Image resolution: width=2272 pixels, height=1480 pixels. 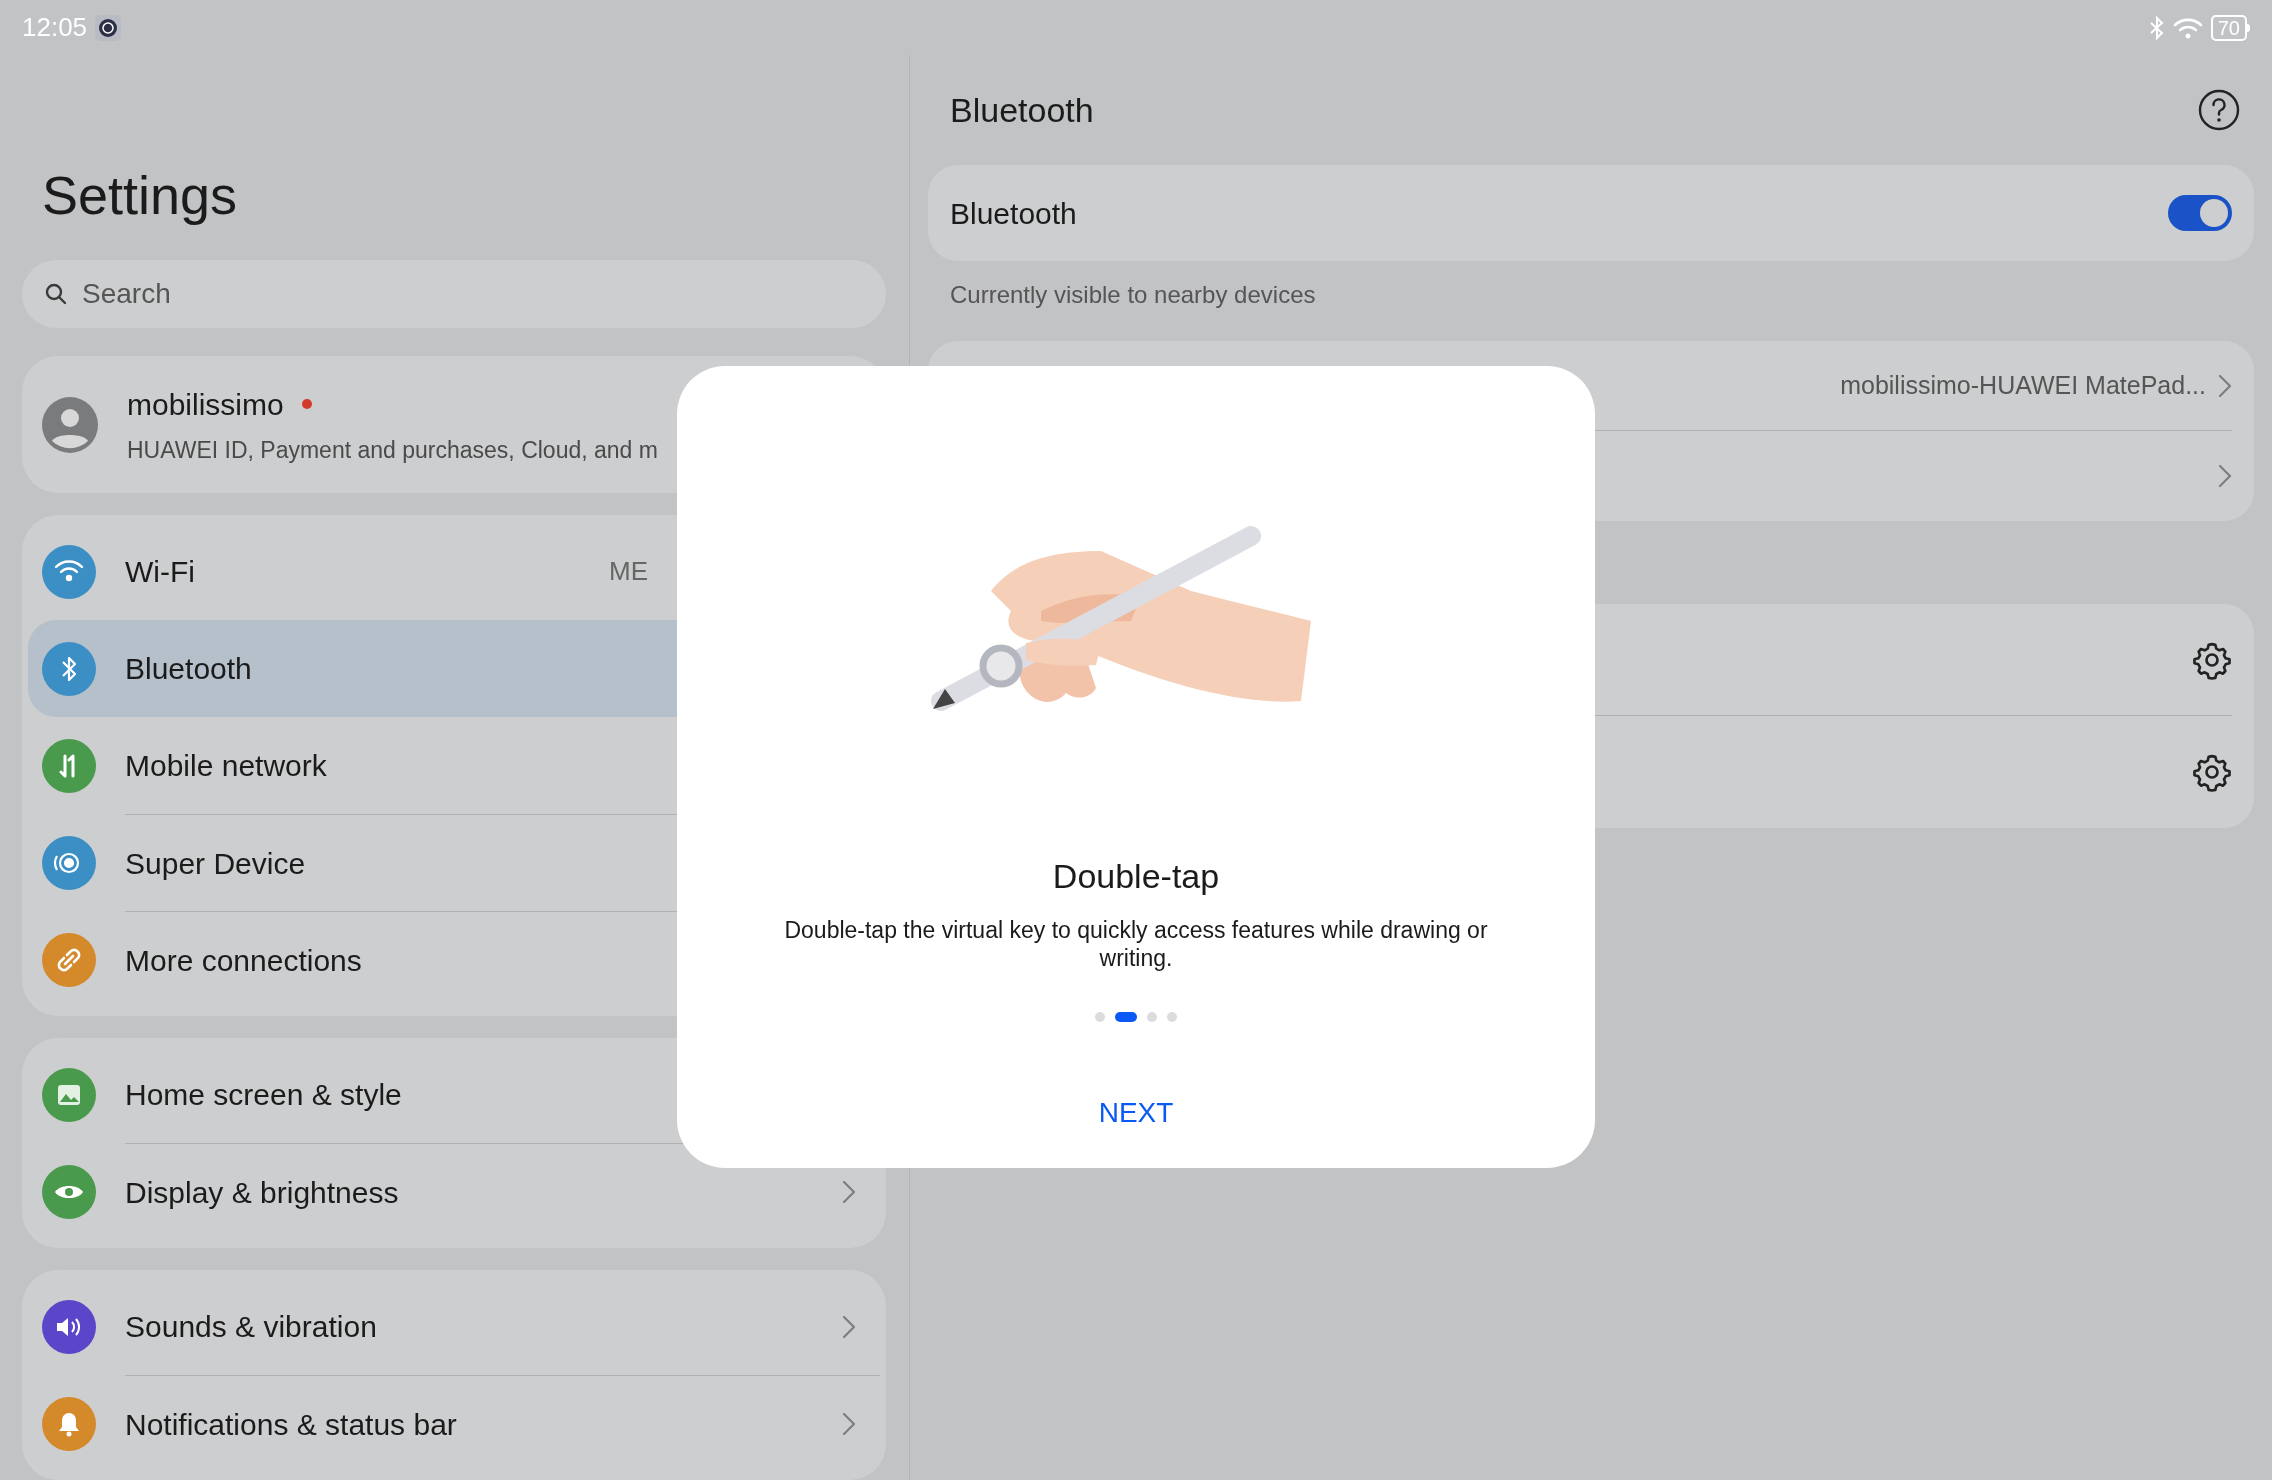 What do you see at coordinates (56, 294) in the screenshot?
I see `search-icon` at bounding box center [56, 294].